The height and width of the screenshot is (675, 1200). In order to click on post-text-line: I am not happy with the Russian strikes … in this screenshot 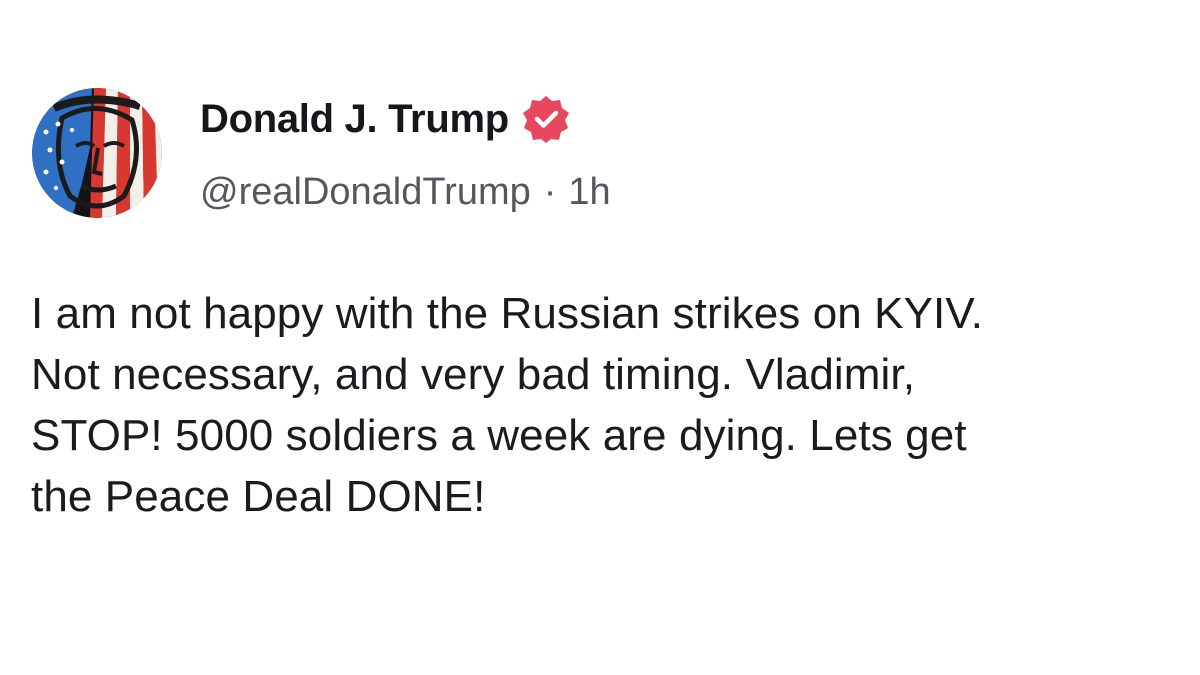, I will do `click(507, 313)`.